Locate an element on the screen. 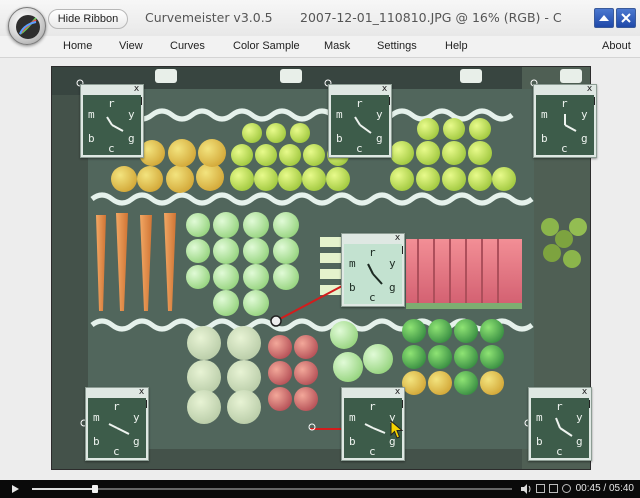  timecode: 00:45 / 05:40 is located at coordinates (604, 488).